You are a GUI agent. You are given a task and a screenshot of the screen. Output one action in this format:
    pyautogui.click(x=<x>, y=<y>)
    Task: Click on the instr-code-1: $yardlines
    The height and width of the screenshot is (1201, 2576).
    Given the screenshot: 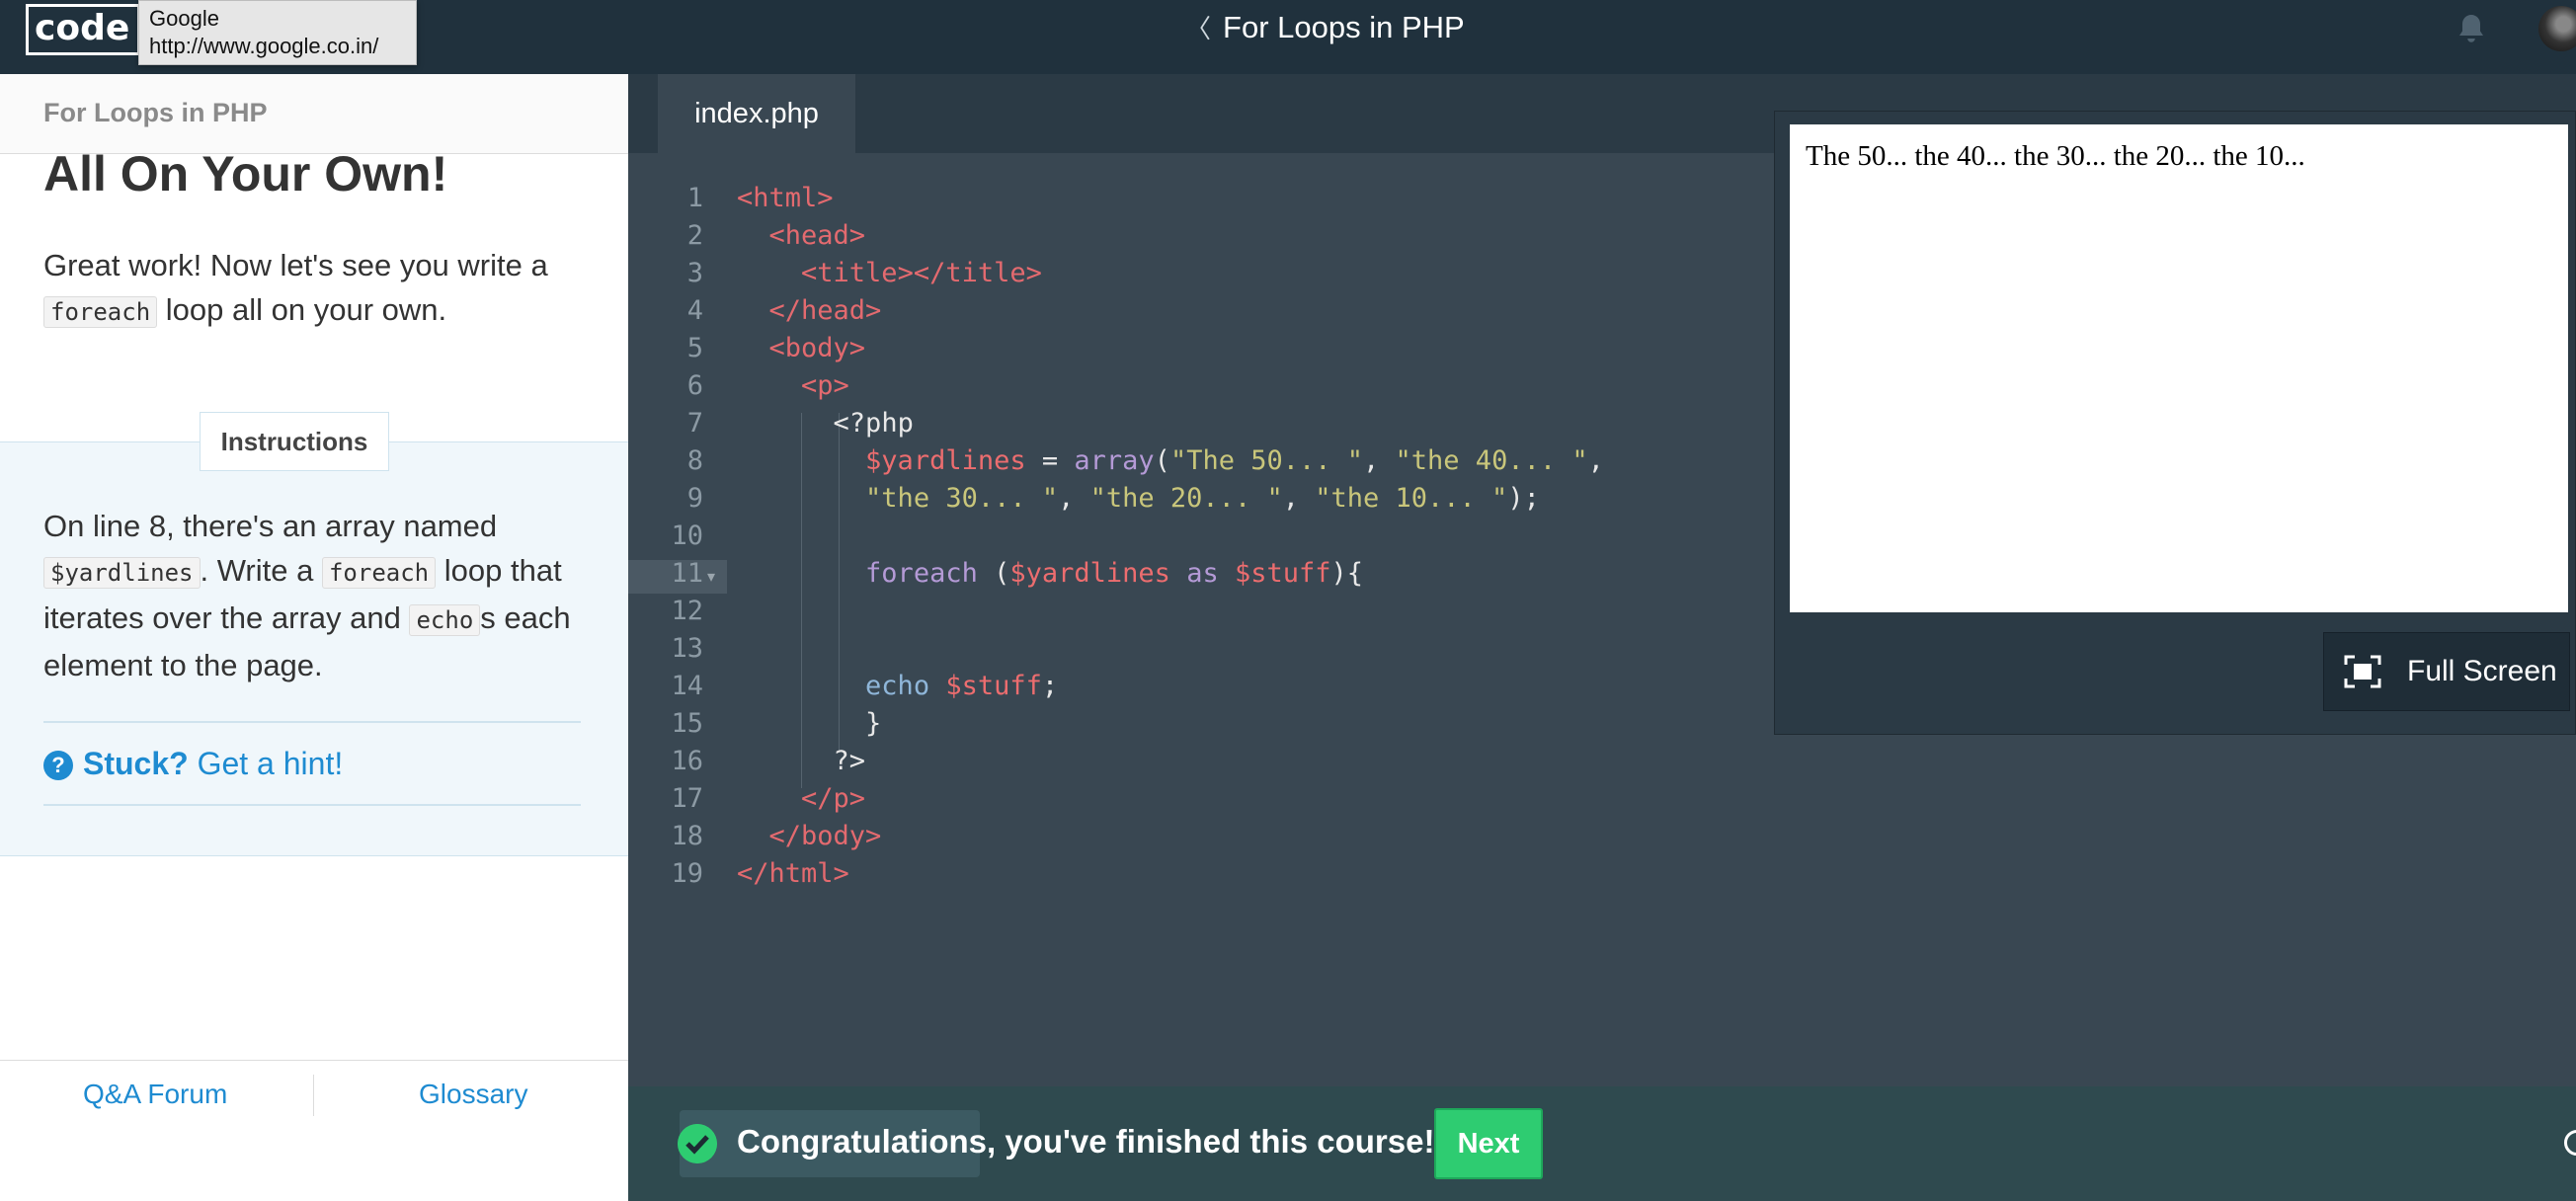 What is the action you would take?
    pyautogui.click(x=122, y=573)
    